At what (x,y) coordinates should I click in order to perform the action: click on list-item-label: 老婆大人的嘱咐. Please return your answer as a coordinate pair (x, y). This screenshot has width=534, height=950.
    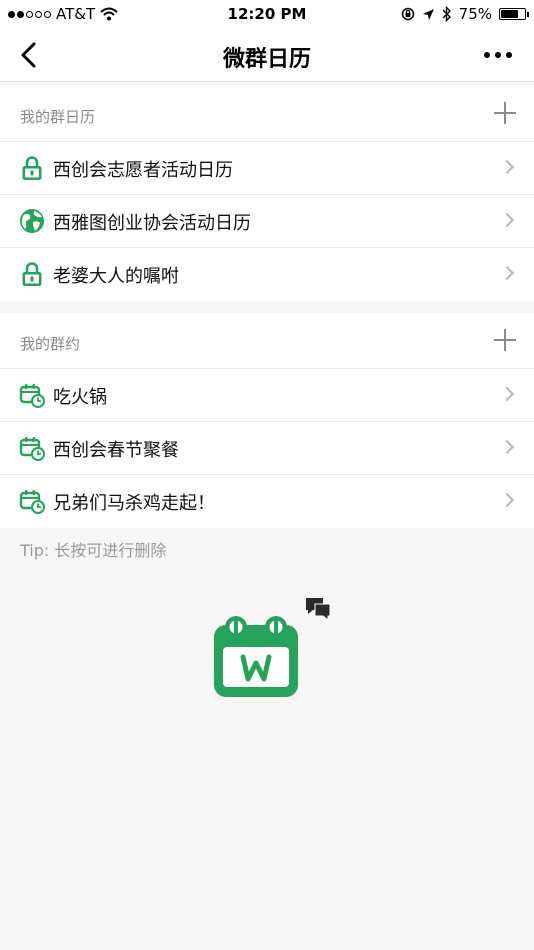
    Looking at the image, I should click on (116, 276).